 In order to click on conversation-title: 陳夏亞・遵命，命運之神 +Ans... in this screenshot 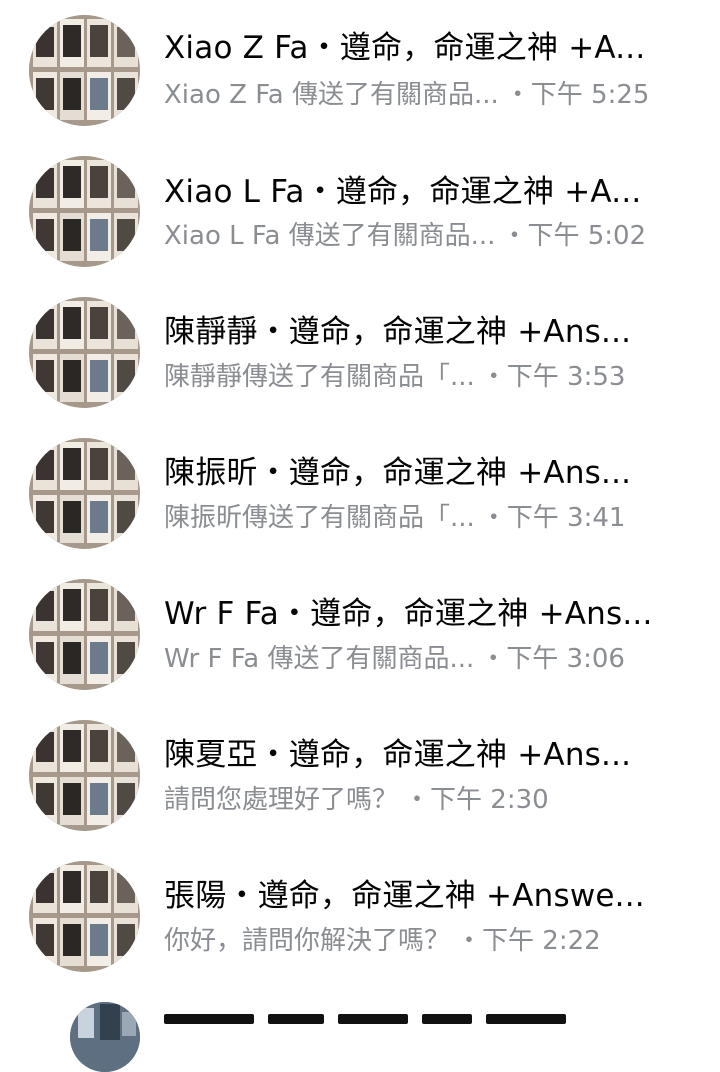, I will do `click(398, 755)`.